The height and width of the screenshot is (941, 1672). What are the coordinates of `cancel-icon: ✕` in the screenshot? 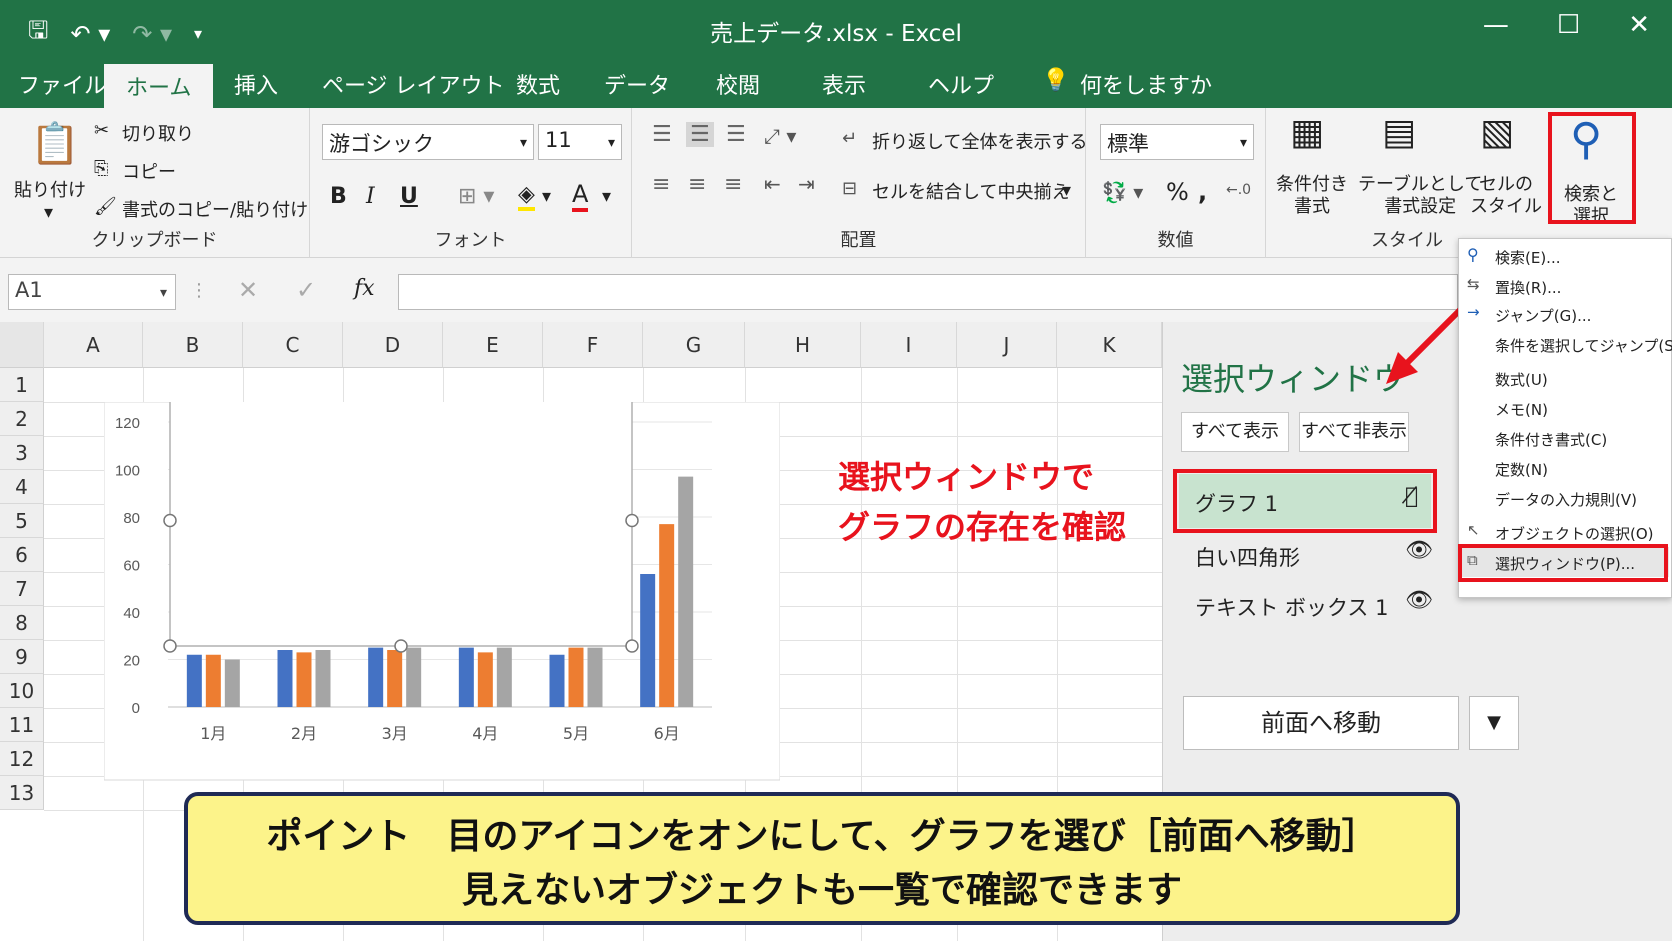 It's located at (248, 290).